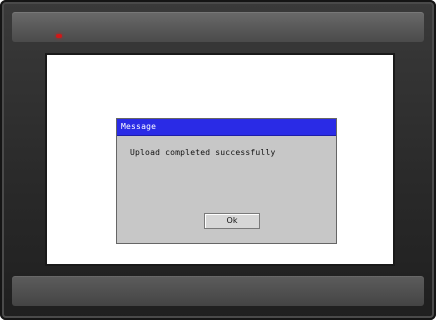 This screenshot has height=320, width=436. Describe the element at coordinates (59, 36) in the screenshot. I see `power-led-icon` at that location.